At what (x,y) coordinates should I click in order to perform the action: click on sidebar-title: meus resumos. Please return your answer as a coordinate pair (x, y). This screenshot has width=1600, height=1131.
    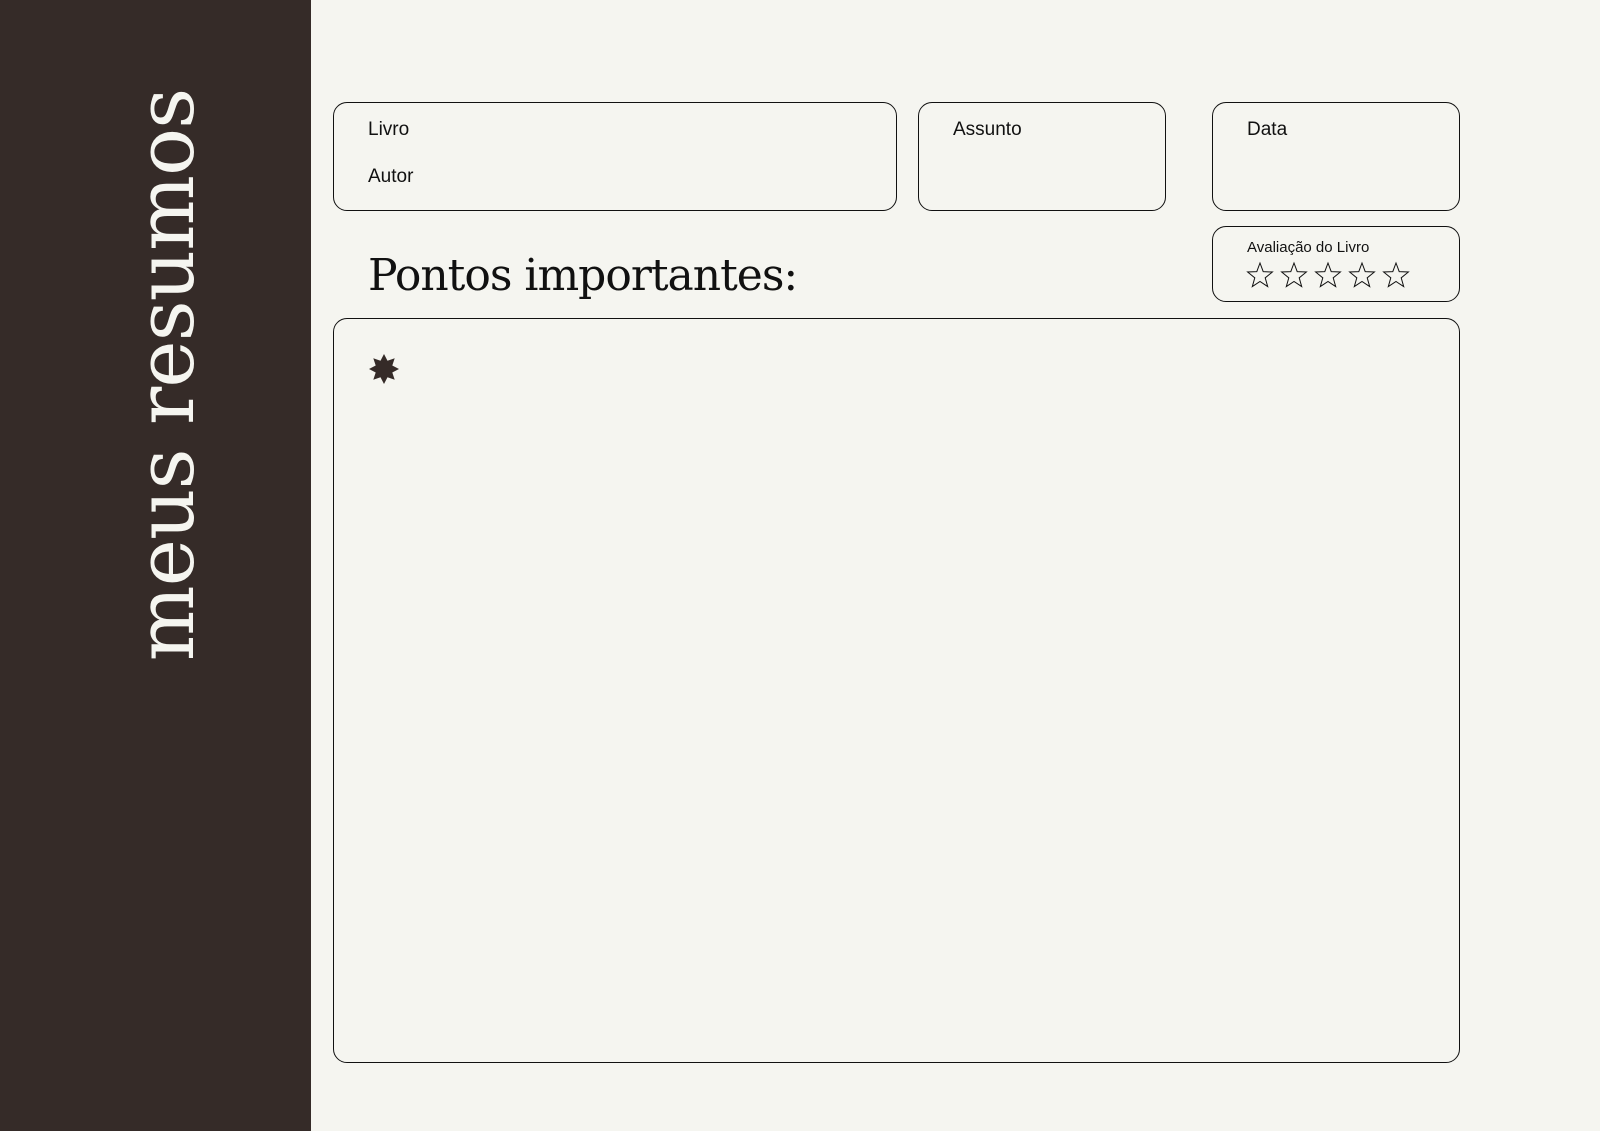
    Looking at the image, I should click on (165, 375).